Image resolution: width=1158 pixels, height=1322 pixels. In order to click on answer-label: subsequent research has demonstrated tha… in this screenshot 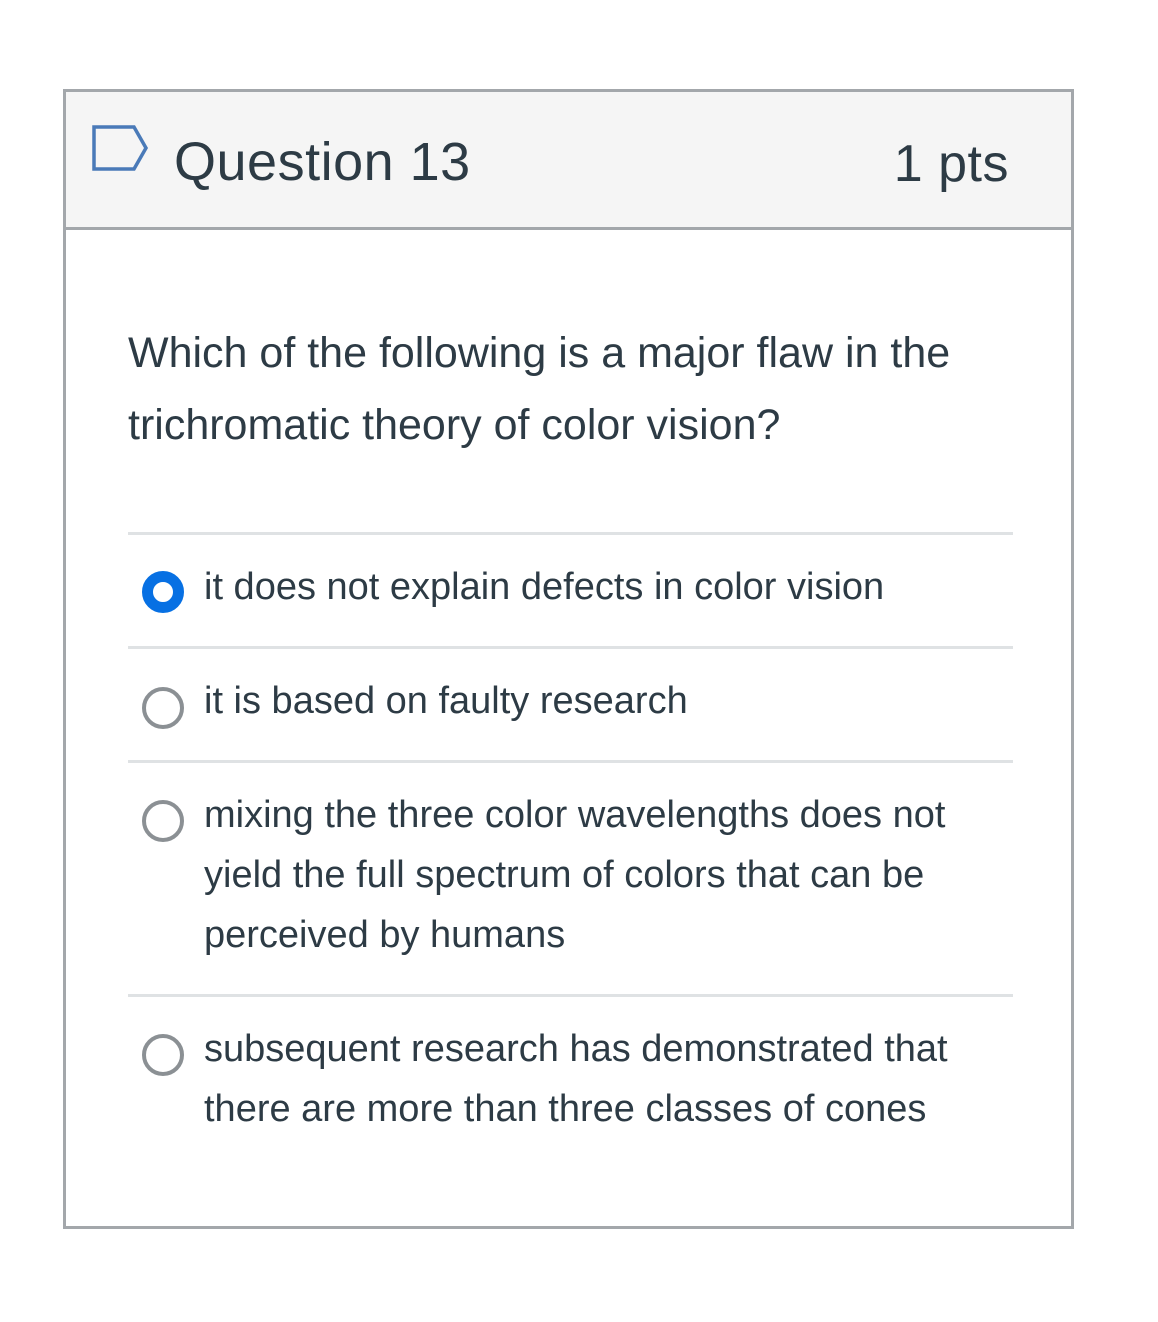, I will do `click(576, 1079)`.